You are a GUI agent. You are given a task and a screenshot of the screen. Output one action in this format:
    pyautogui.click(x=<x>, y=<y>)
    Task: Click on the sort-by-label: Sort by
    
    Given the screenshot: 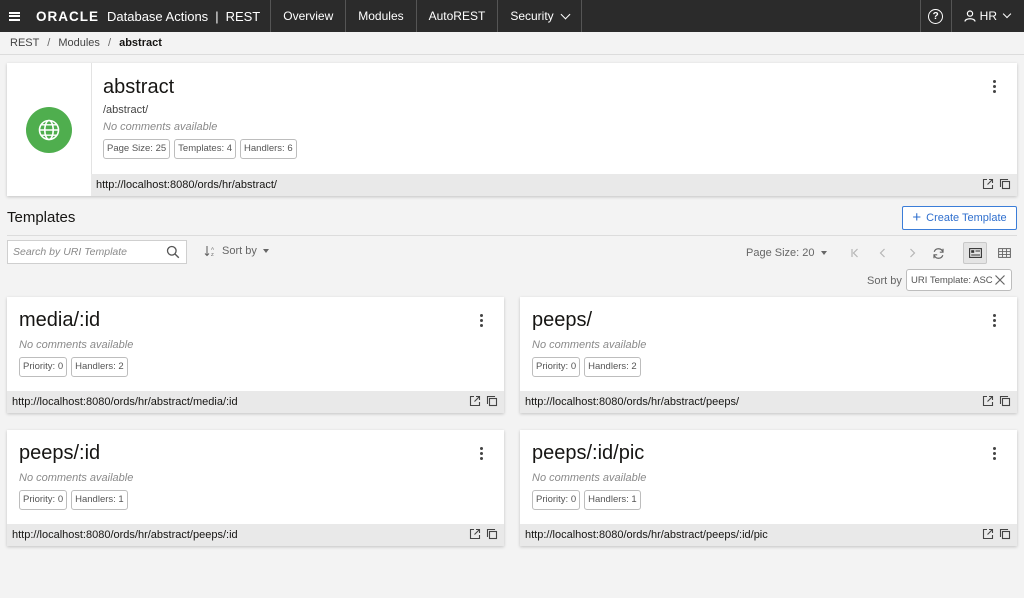 What is the action you would take?
    pyautogui.click(x=239, y=251)
    